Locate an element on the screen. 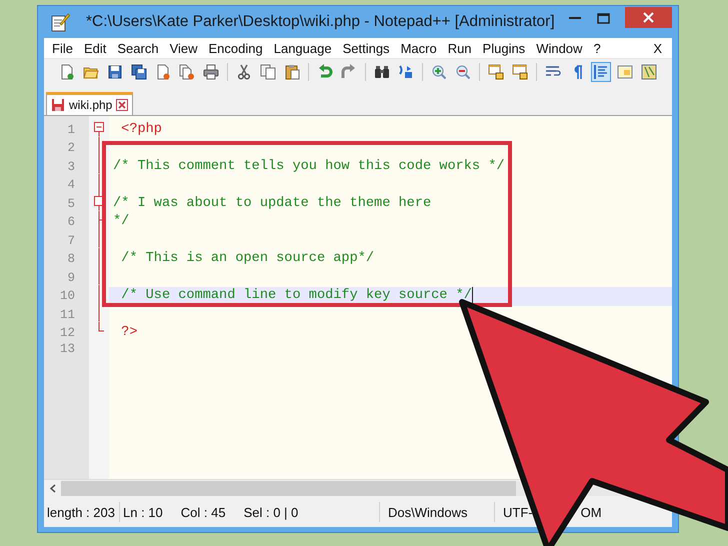 This screenshot has width=728, height=546. encoding-text: OM is located at coordinates (591, 512).